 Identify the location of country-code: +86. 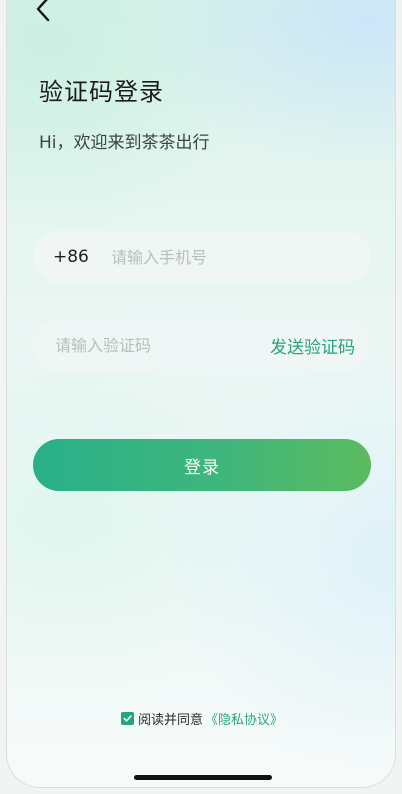
(81, 257).